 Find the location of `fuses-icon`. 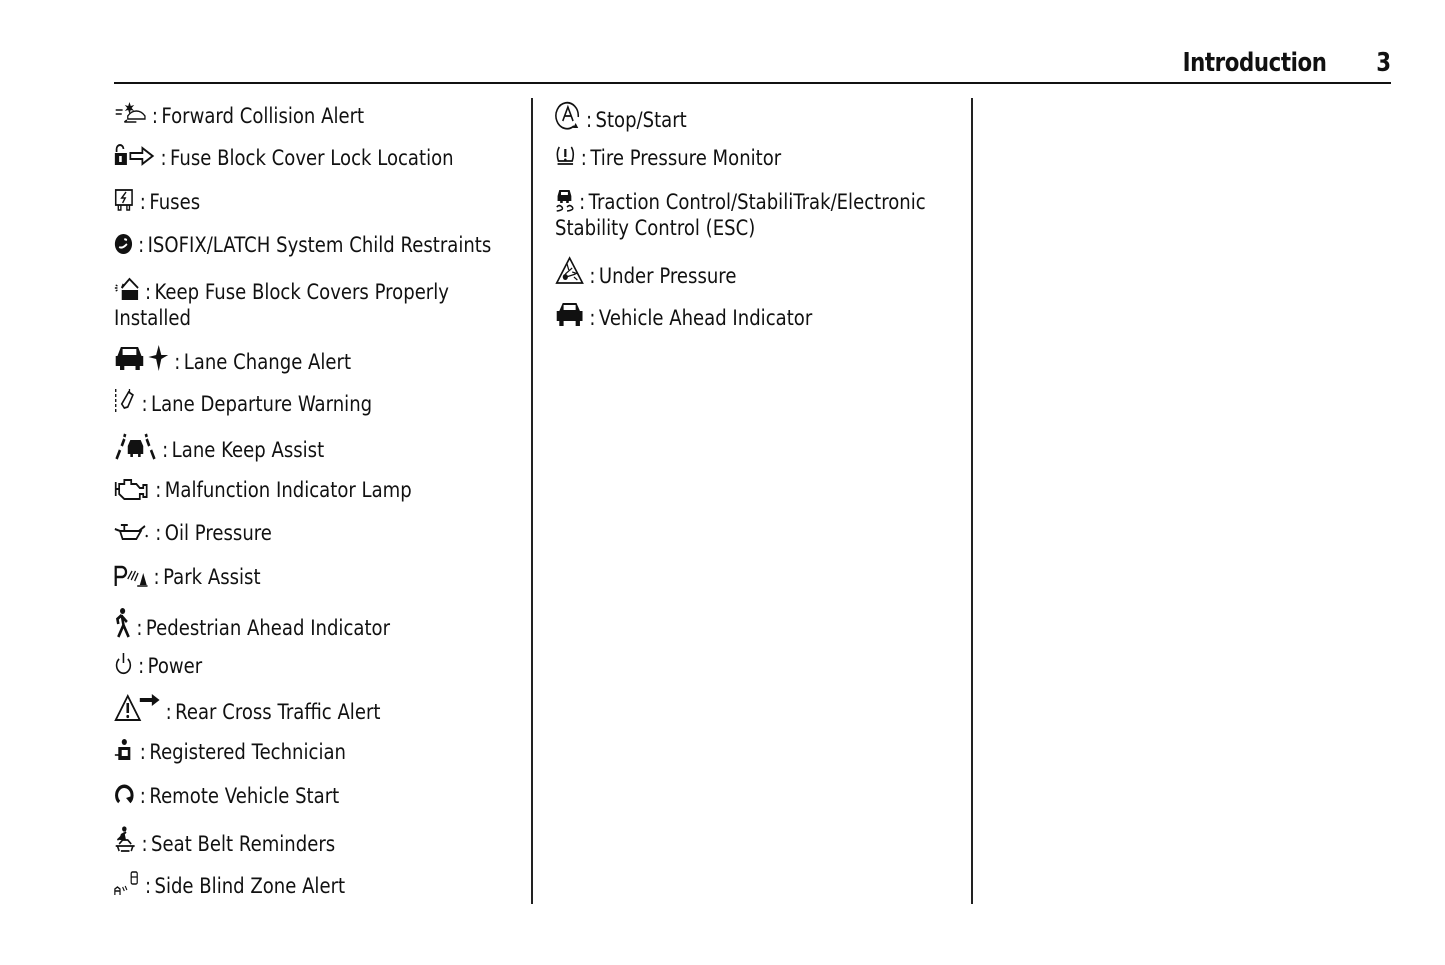

fuses-icon is located at coordinates (124, 200).